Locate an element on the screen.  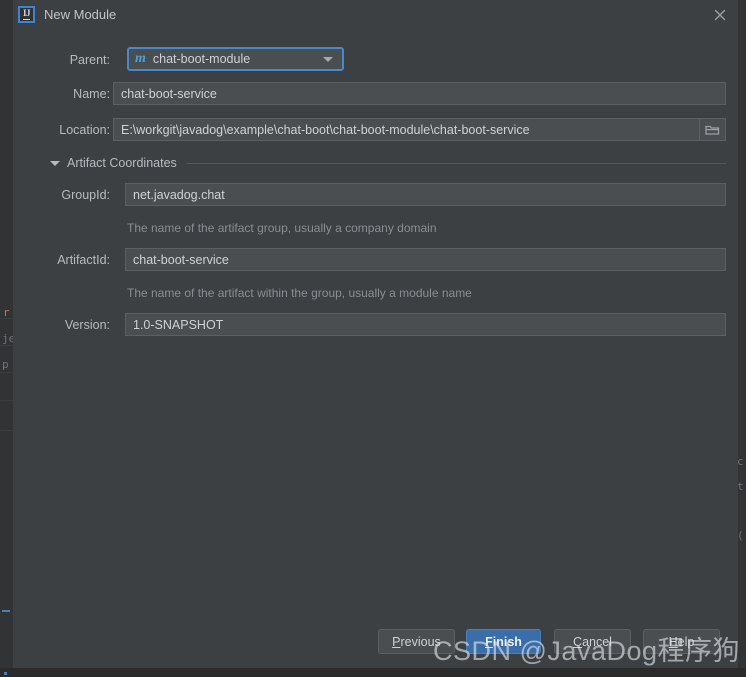
groupid-input is located at coordinates (425, 194).